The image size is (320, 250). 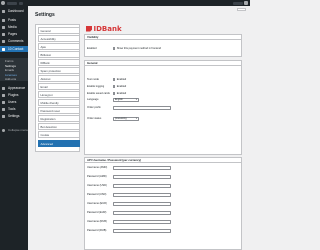 What do you see at coordinates (14, 20) in the screenshot?
I see `sidebar-item-posts: Posts` at bounding box center [14, 20].